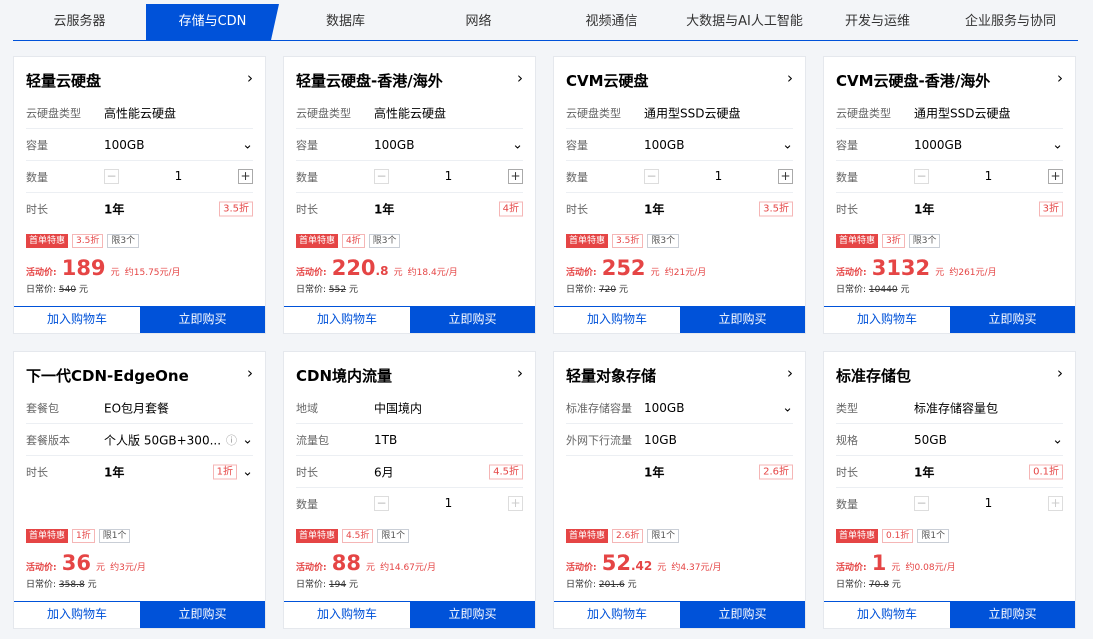 This screenshot has height=639, width=1093. Describe the element at coordinates (623, 241) in the screenshot. I see `promo-badges: 首单特惠 3.5折 限3个` at that location.